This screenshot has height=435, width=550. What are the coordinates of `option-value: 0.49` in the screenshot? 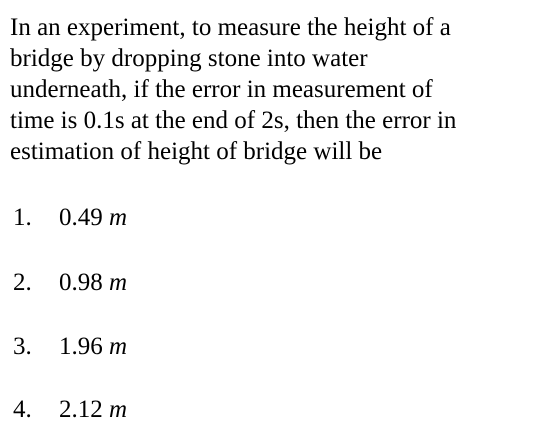 It's located at (81, 217).